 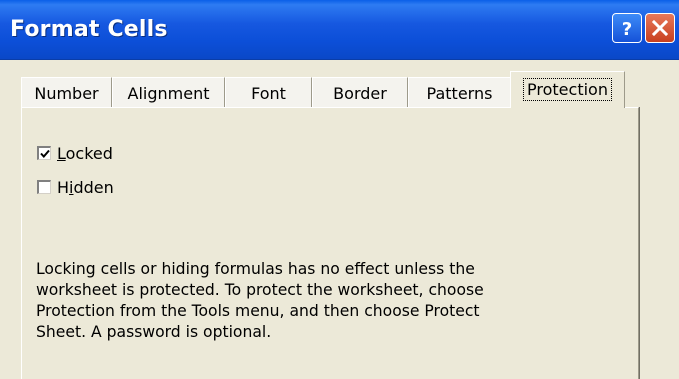 I want to click on close-button, so click(x=660, y=28).